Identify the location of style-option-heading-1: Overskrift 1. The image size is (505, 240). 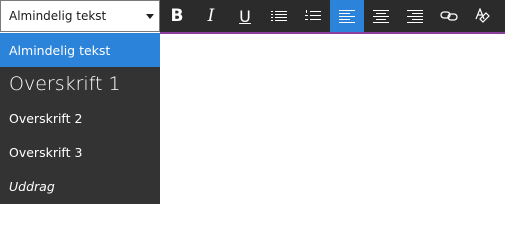
(80, 84).